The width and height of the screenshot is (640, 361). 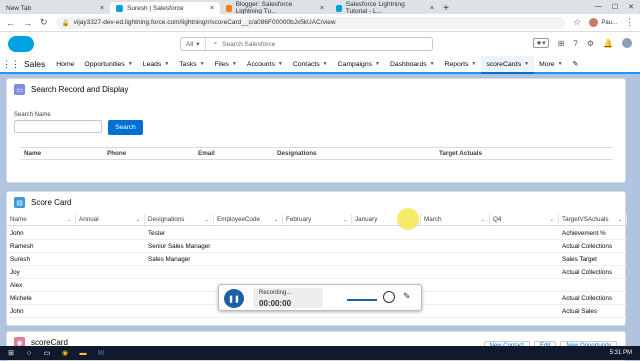 I want to click on user-avatar, so click(x=627, y=43).